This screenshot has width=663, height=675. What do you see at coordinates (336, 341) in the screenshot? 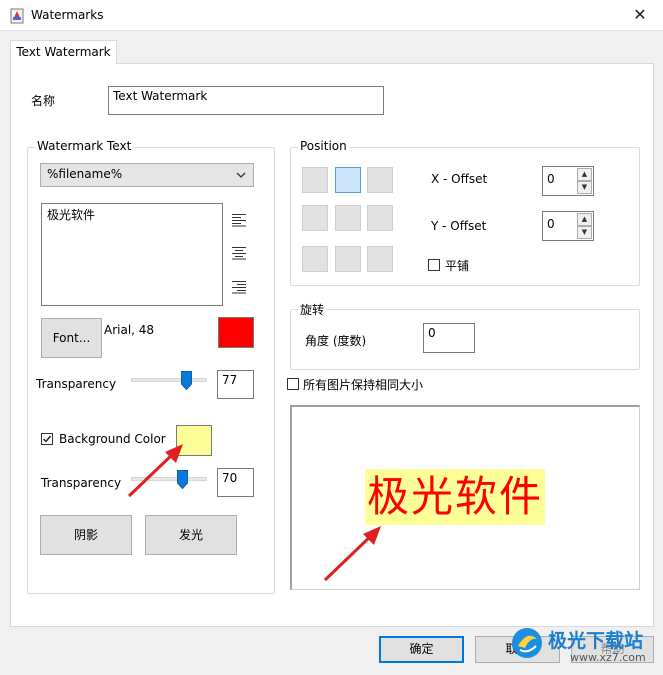
I see `angle-label: 角度 (度数)` at bounding box center [336, 341].